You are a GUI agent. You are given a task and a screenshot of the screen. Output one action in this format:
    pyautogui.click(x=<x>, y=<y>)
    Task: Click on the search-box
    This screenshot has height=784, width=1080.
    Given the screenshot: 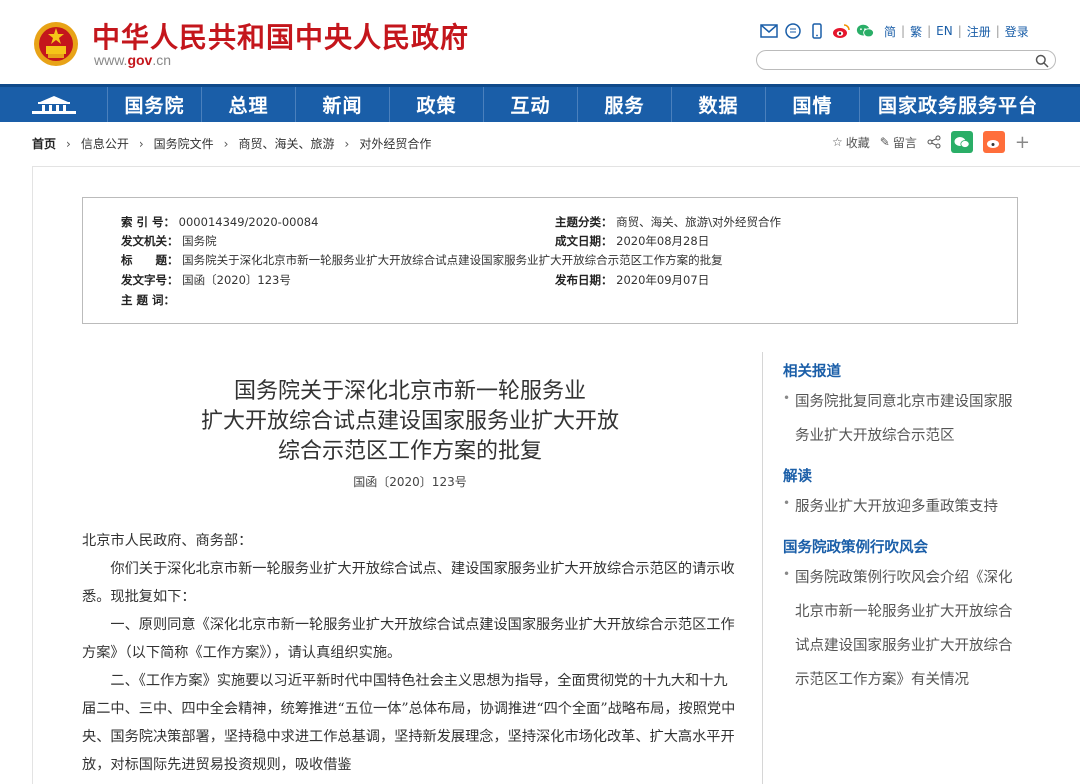 What is the action you would take?
    pyautogui.click(x=906, y=60)
    